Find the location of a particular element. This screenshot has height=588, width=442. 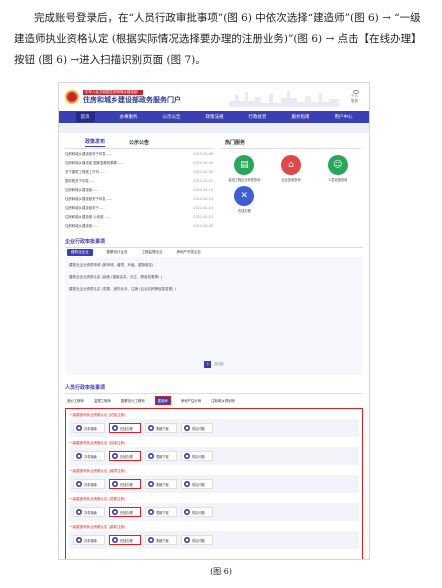

hot-service-label: 人员信用查询 is located at coordinates (338, 180).